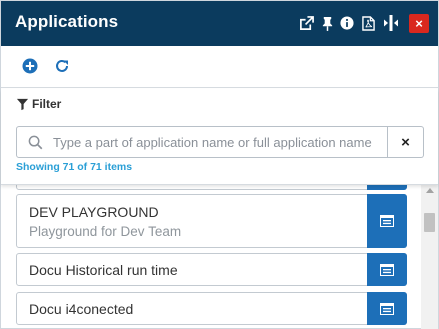 The image size is (439, 329). I want to click on resize-icon, so click(391, 23).